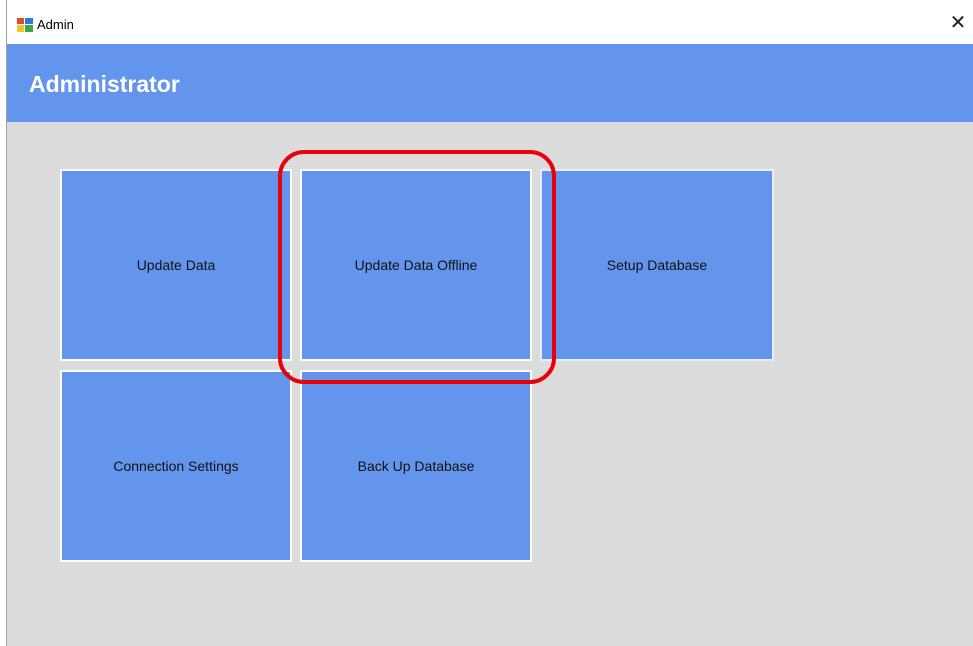  Describe the element at coordinates (958, 23) in the screenshot. I see `close-icon: ✕` at that location.